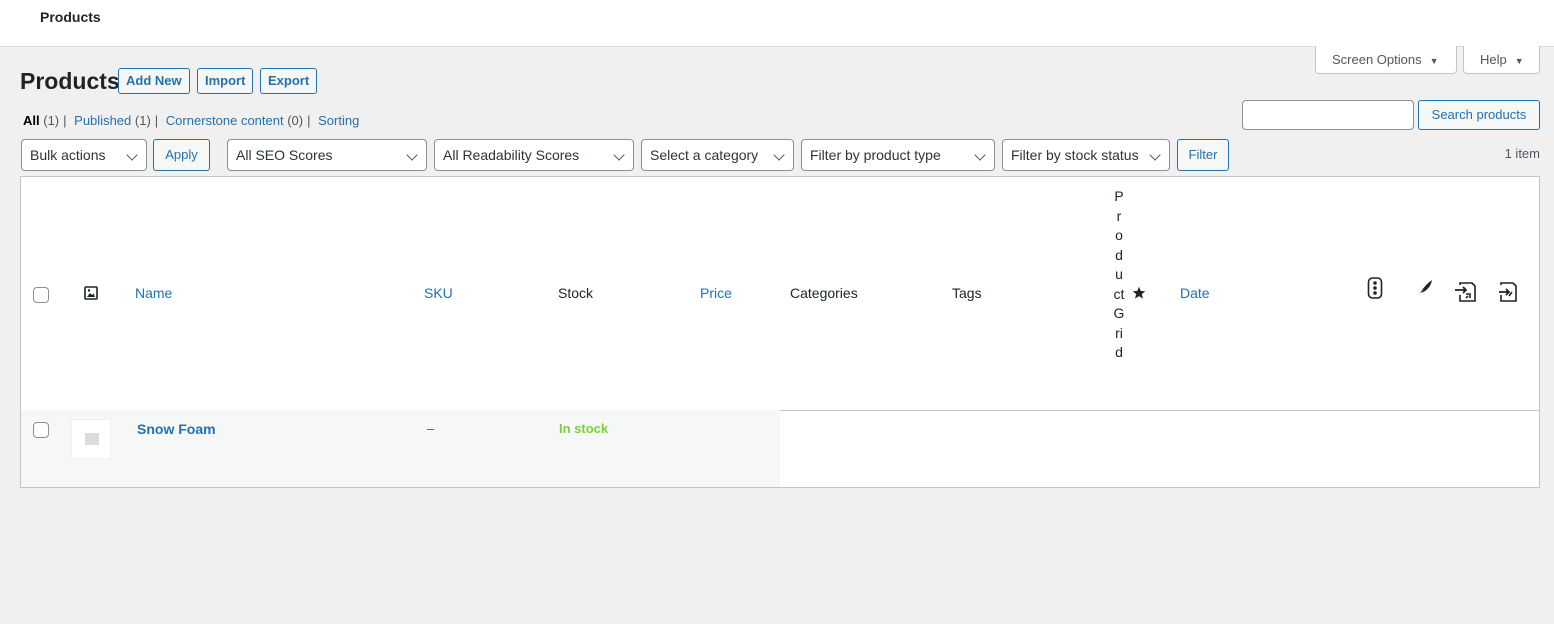 This screenshot has height=624, width=1554. What do you see at coordinates (91, 293) in the screenshot?
I see `image-icon` at bounding box center [91, 293].